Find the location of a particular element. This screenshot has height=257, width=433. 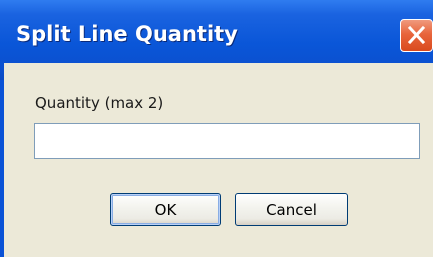

ok-button: OK is located at coordinates (165, 209).